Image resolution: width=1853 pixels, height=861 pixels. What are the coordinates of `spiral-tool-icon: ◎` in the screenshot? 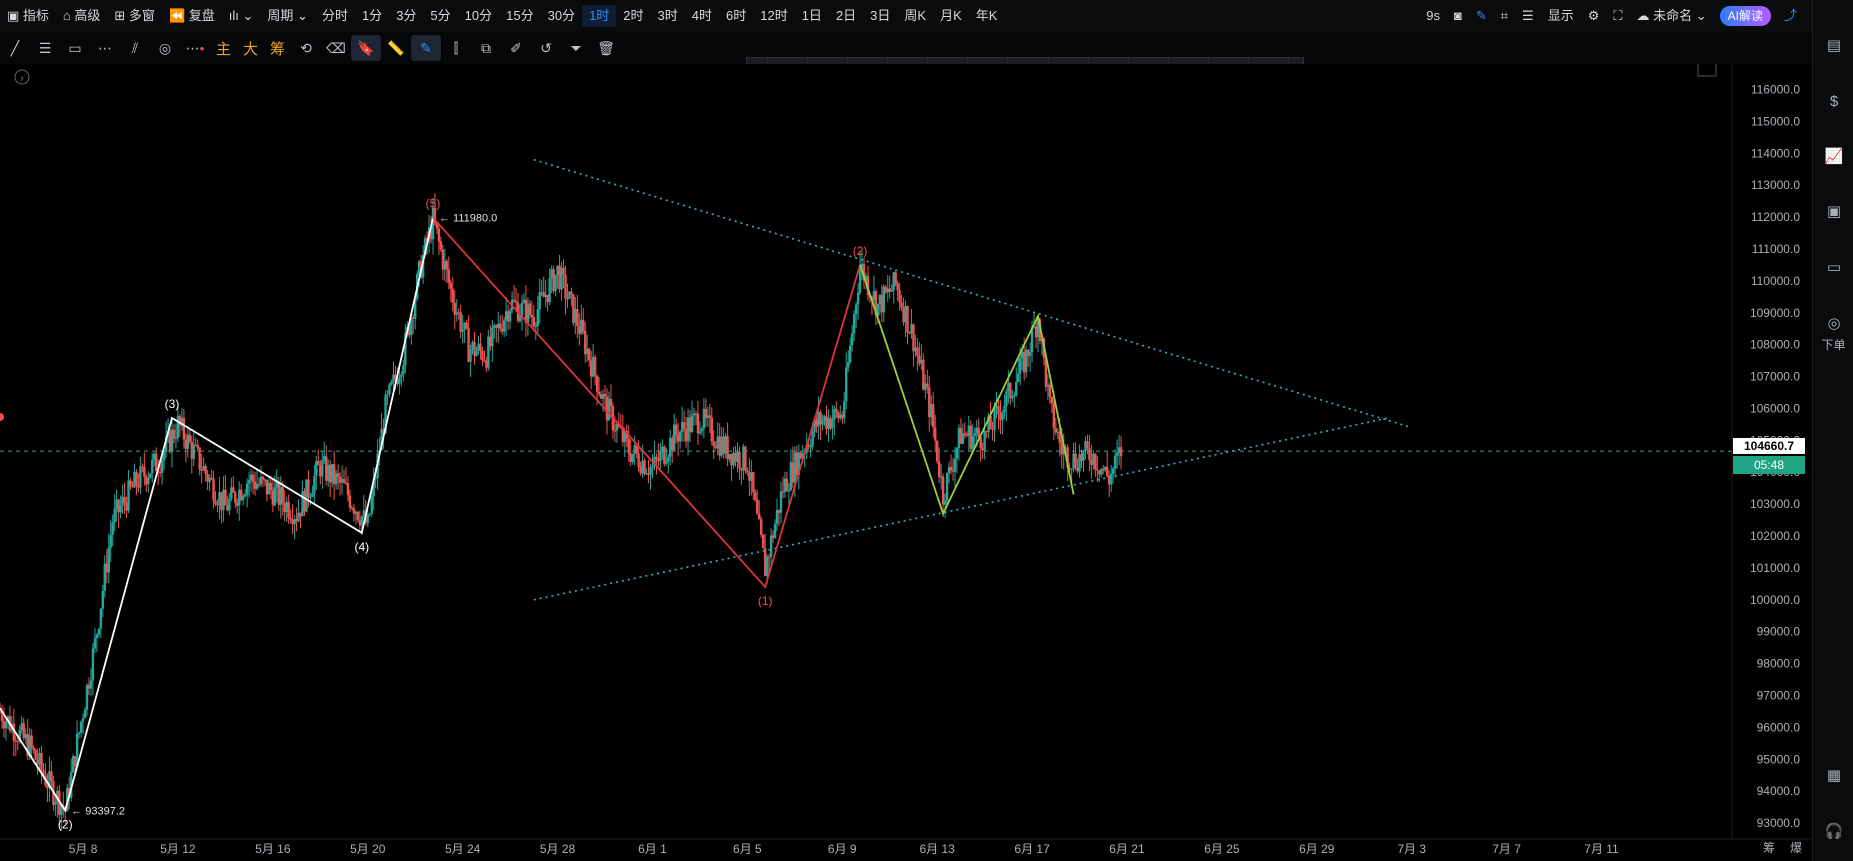 It's located at (165, 48).